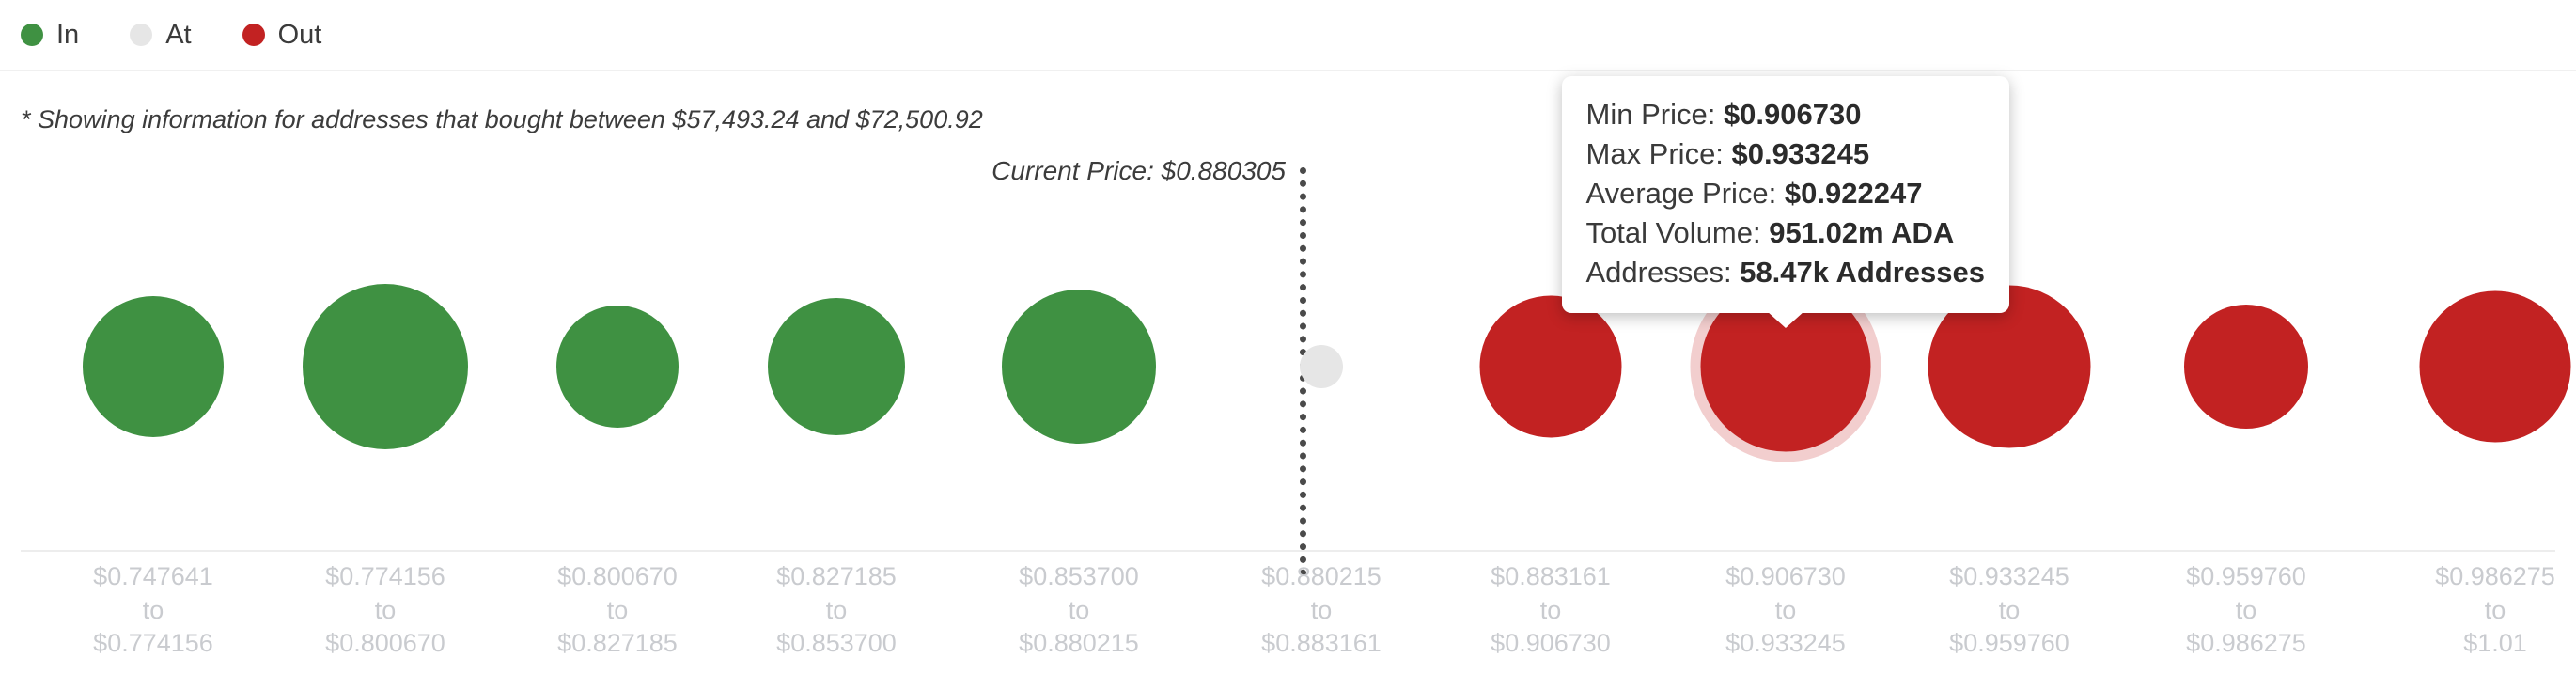  Describe the element at coordinates (1321, 576) in the screenshot. I see `tick-low-value: $0.880215` at that location.